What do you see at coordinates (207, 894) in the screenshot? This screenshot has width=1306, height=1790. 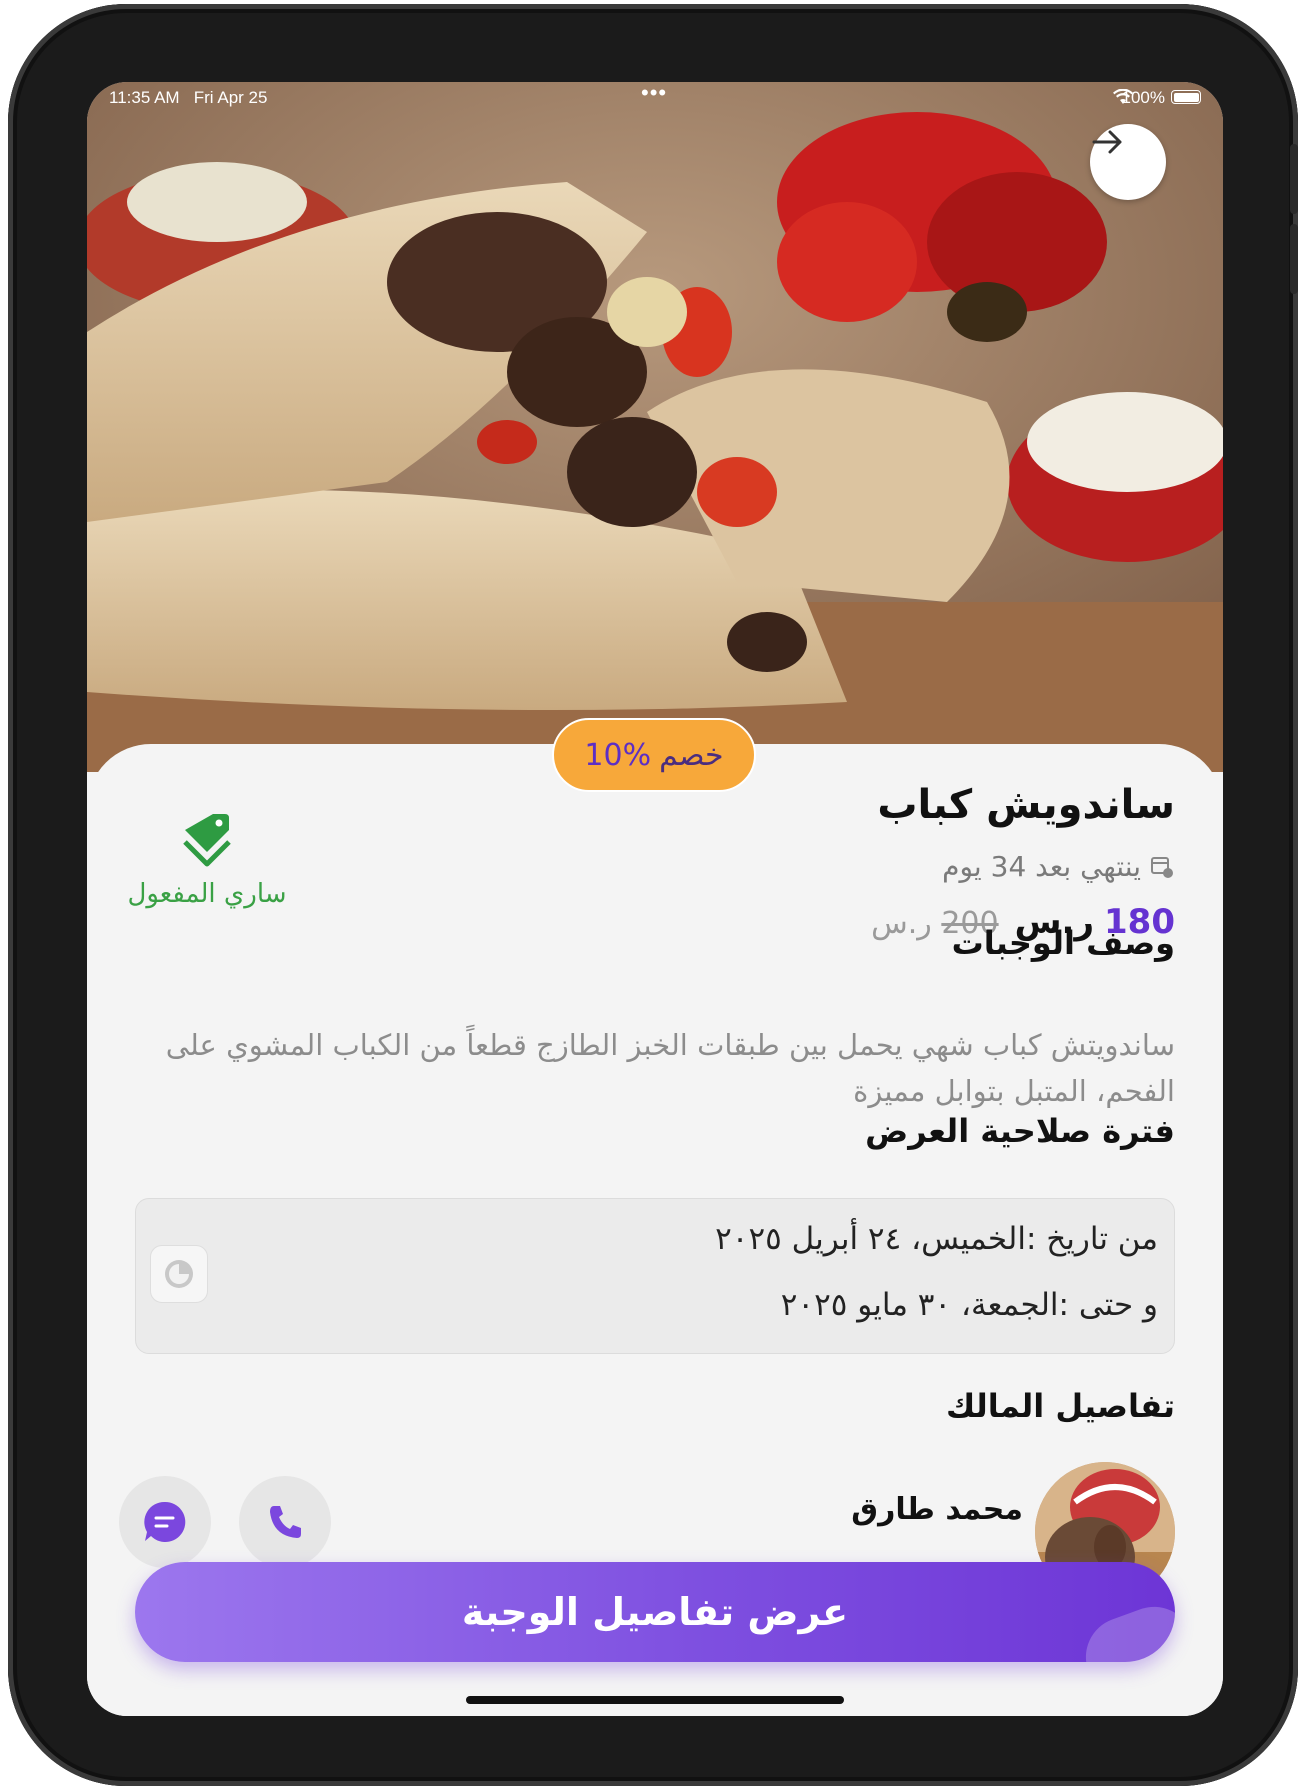 I see `validity-status-label: ساري المفعول` at bounding box center [207, 894].